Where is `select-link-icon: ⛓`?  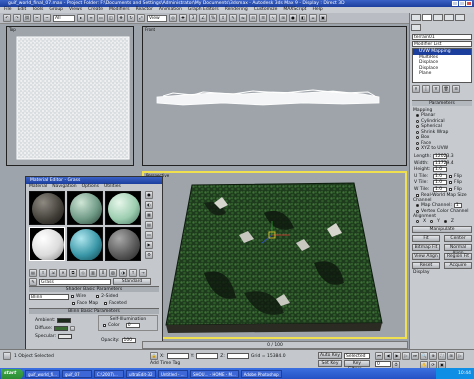
select-link-icon: ⛓ is located at coordinates (27, 18).